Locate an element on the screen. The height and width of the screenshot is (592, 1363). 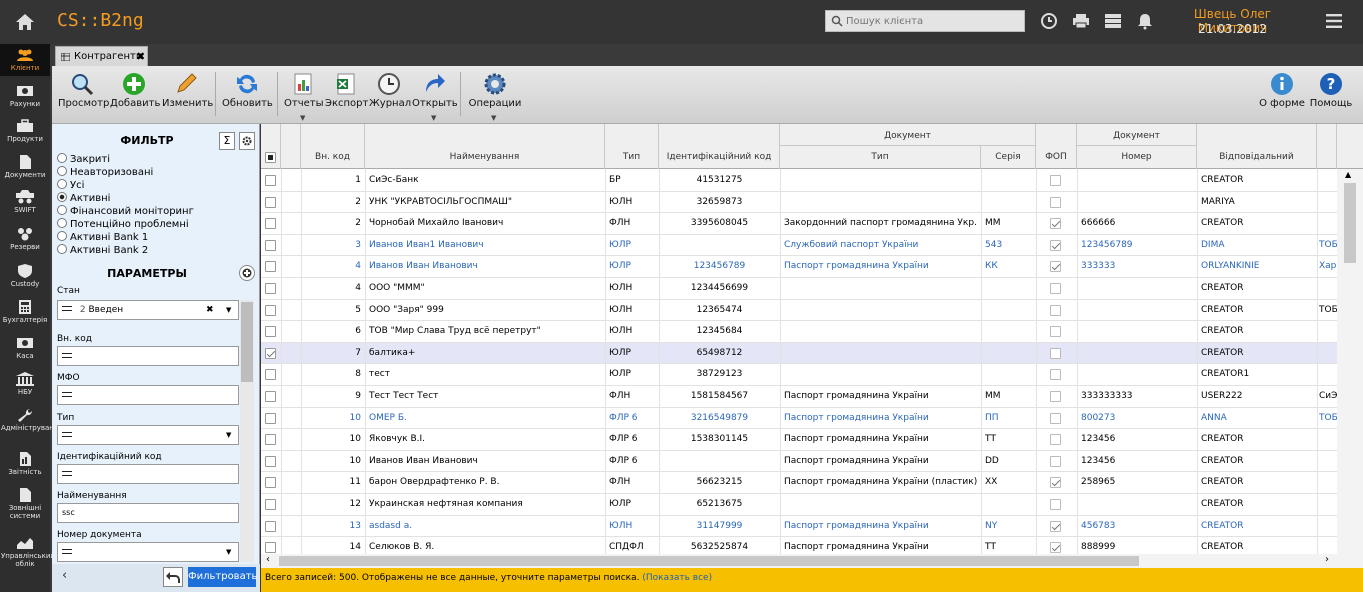
sidebar-item-management: Управлінський облік is located at coordinates (27, 552).